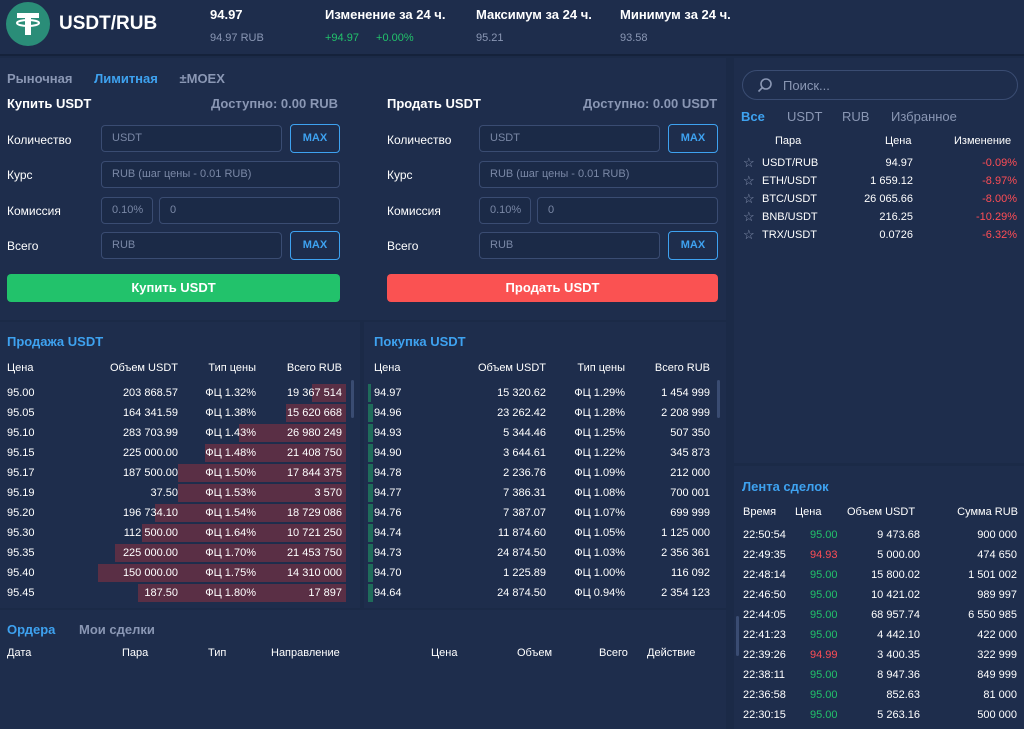  Describe the element at coordinates (180, 413) in the screenshot. I see `asks-row: 95.05 164 341.59 ФЦ 1.38% 15 620 668` at that location.